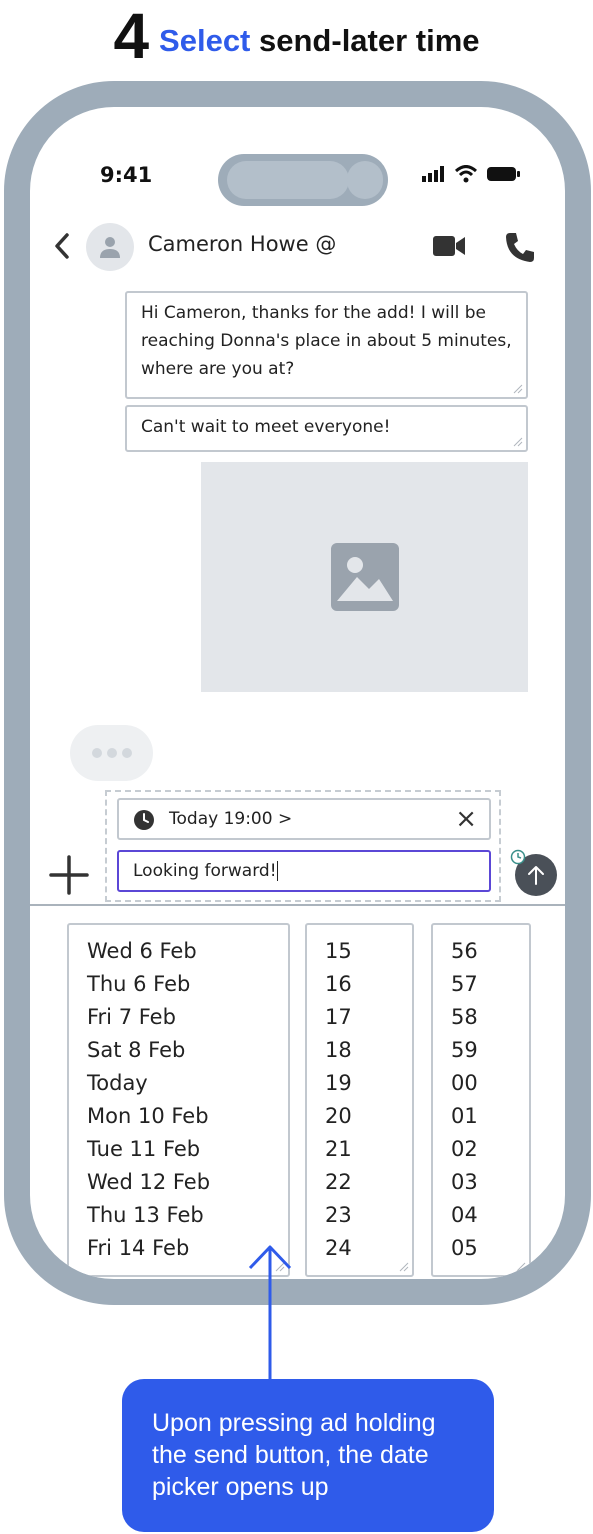 This screenshot has height=1534, width=593. Describe the element at coordinates (369, 40) in the screenshot. I see `step-heading-rest: send-later time` at that location.